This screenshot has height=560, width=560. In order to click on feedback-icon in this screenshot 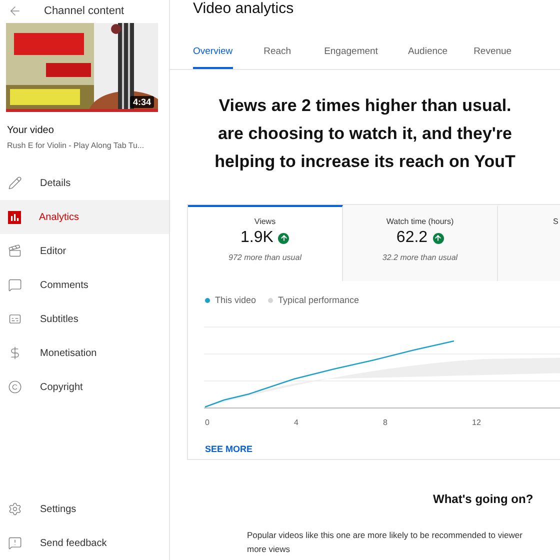, I will do `click(15, 543)`.